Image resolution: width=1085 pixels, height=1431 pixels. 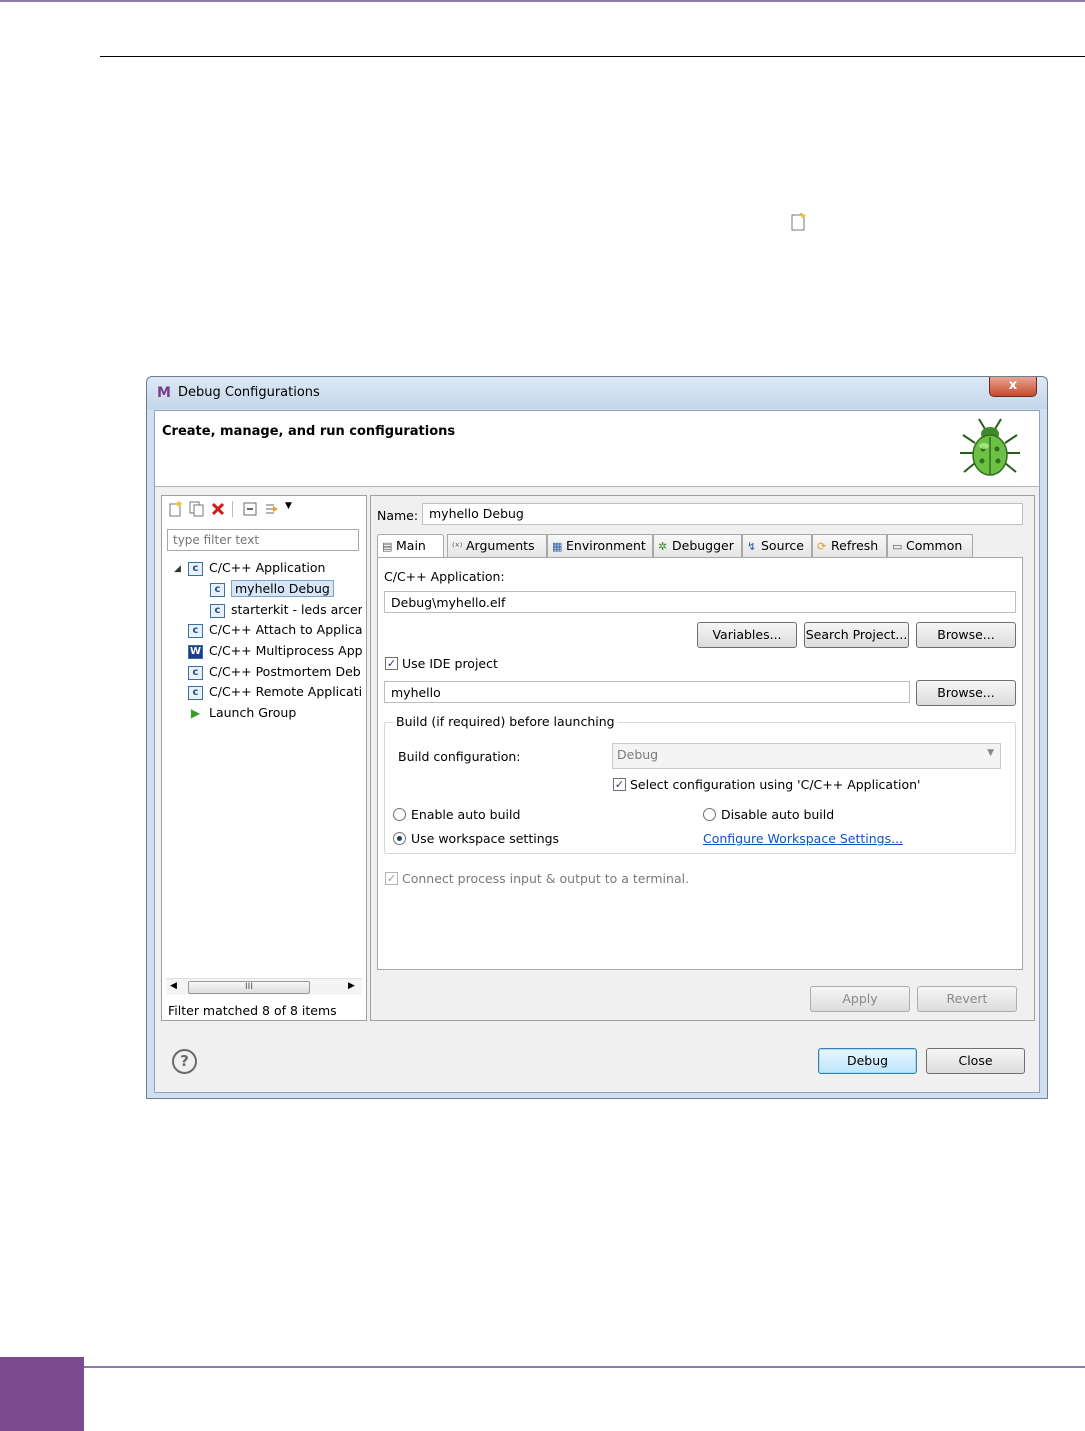 I want to click on tree-item-multiprocess: W C/C++ Multiprocess App, so click(x=275, y=651).